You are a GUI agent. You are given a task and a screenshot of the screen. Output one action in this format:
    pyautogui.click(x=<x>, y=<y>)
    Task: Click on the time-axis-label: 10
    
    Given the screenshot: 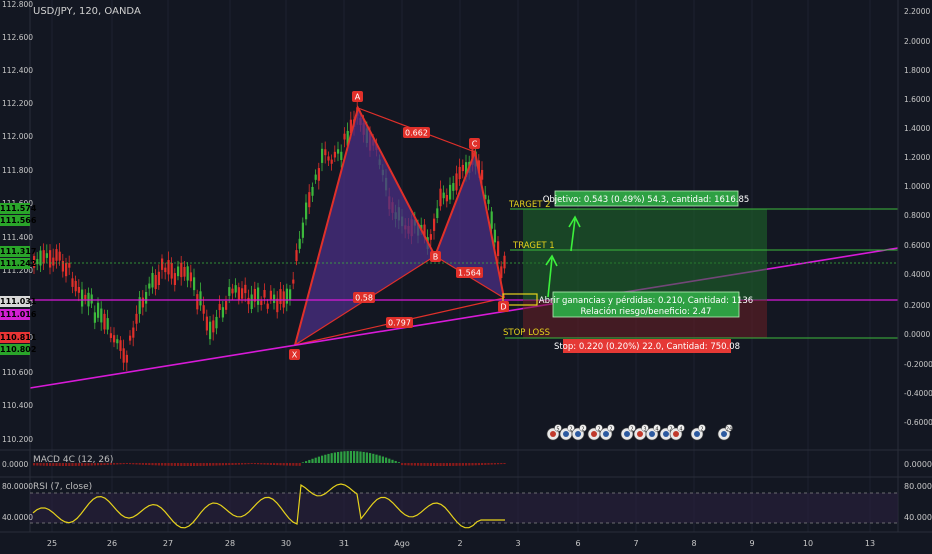 What is the action you would take?
    pyautogui.click(x=808, y=543)
    